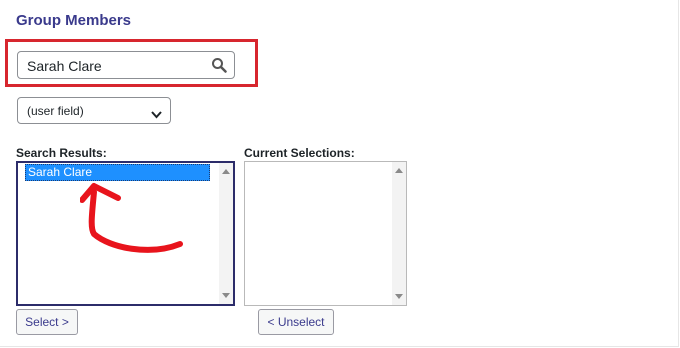  Describe the element at coordinates (325, 233) in the screenshot. I see `current-selections-list` at that location.